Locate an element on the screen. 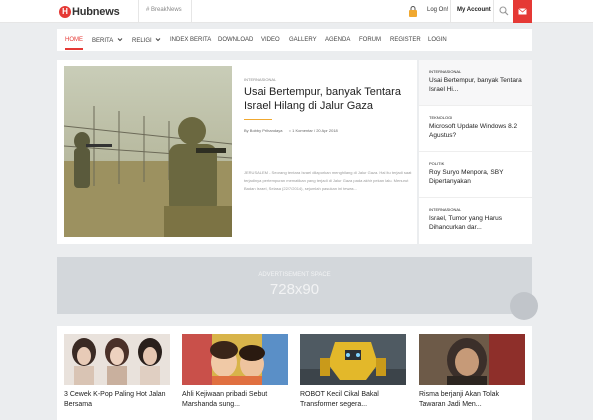  envelope-icon is located at coordinates (522, 11).